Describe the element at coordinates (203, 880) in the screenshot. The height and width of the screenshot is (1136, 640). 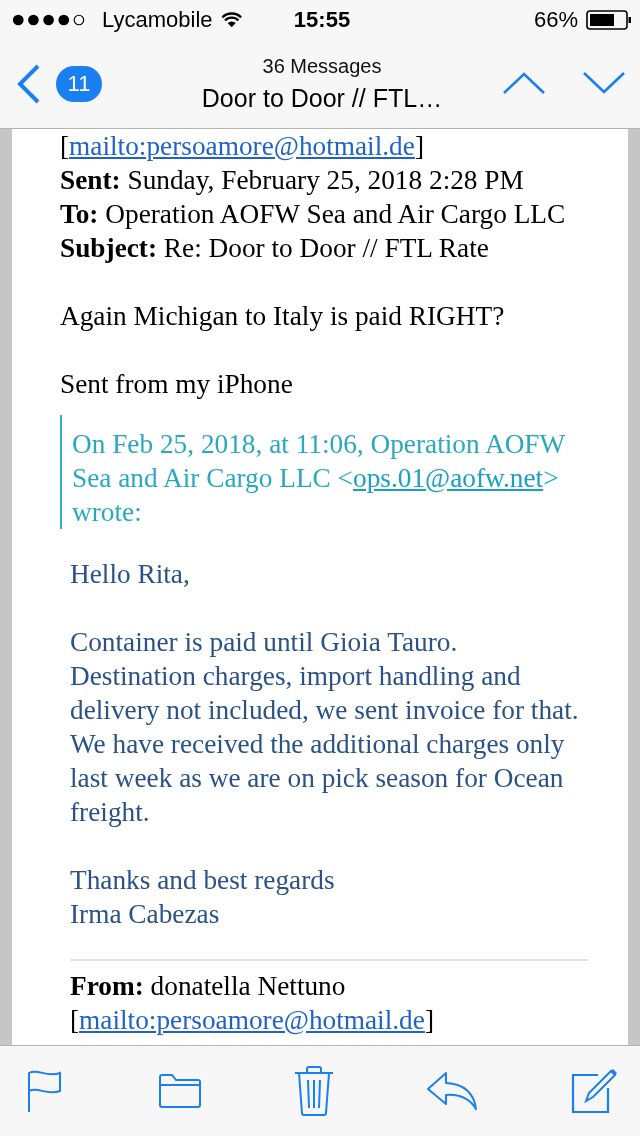
I see `quoted-text: Thanks and best regards` at that location.